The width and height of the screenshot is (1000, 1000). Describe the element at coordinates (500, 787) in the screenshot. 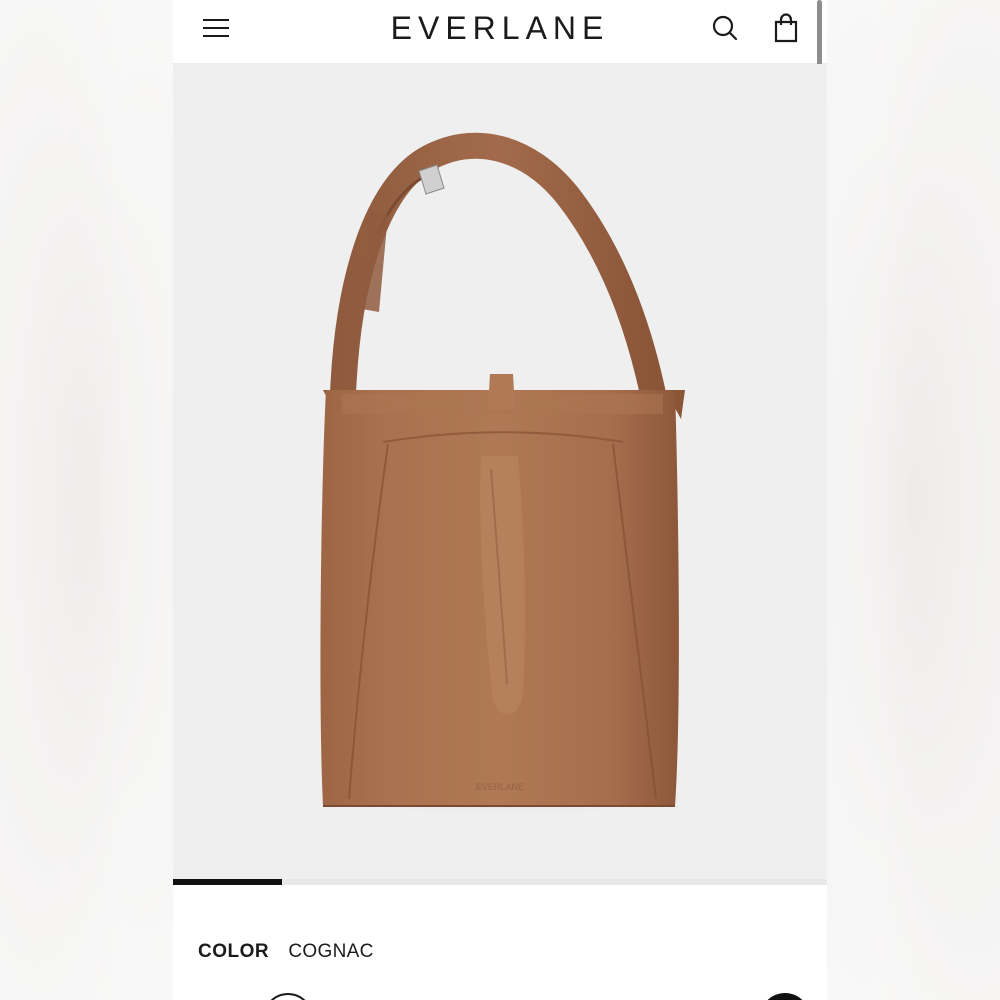

I see `svg-text: EVERLANE` at that location.